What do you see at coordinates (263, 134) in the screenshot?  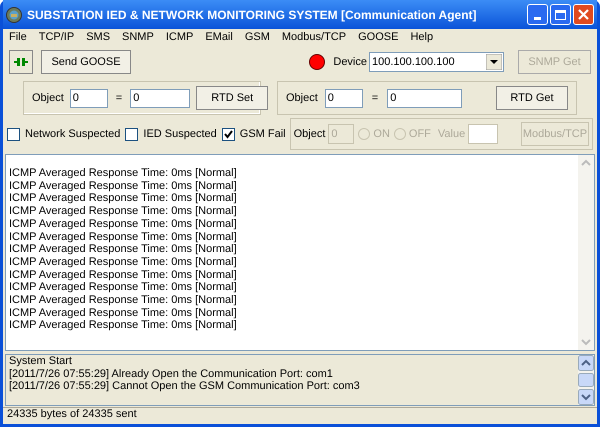 I see `checkbox-label: GSM Fail` at bounding box center [263, 134].